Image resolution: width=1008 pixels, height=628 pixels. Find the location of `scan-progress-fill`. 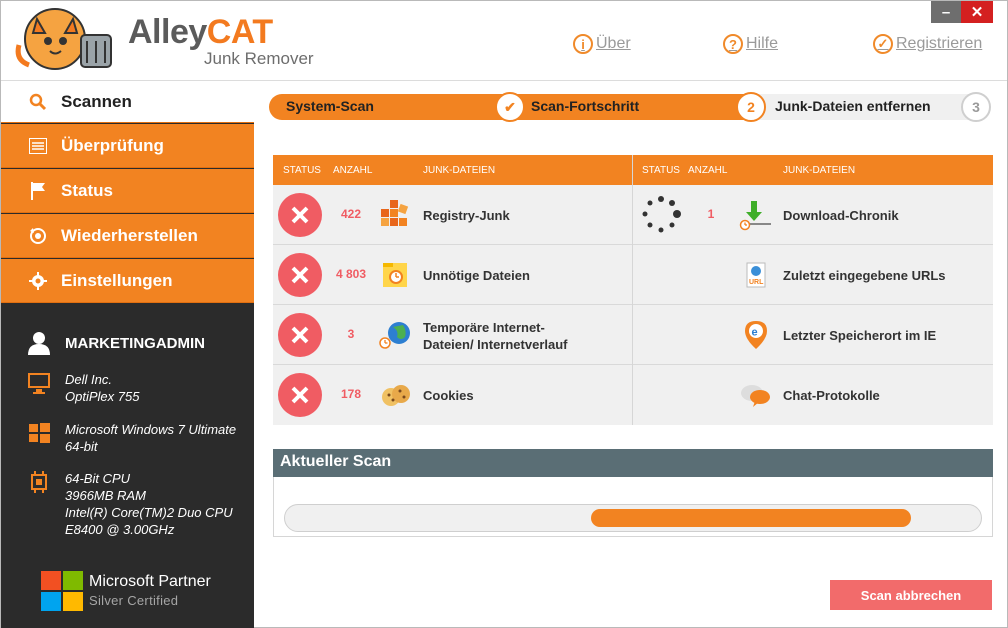

scan-progress-fill is located at coordinates (751, 518).